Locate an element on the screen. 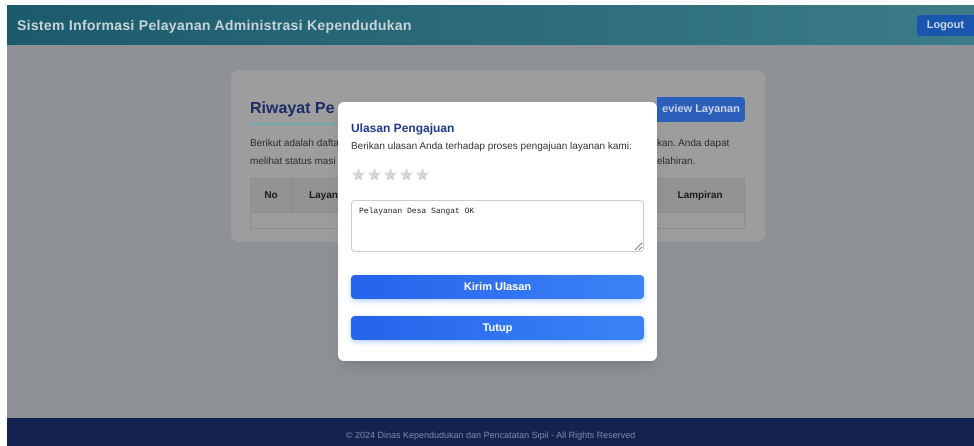 The height and width of the screenshot is (446, 974). modal-title: Ulasan Pengajuan is located at coordinates (403, 128).